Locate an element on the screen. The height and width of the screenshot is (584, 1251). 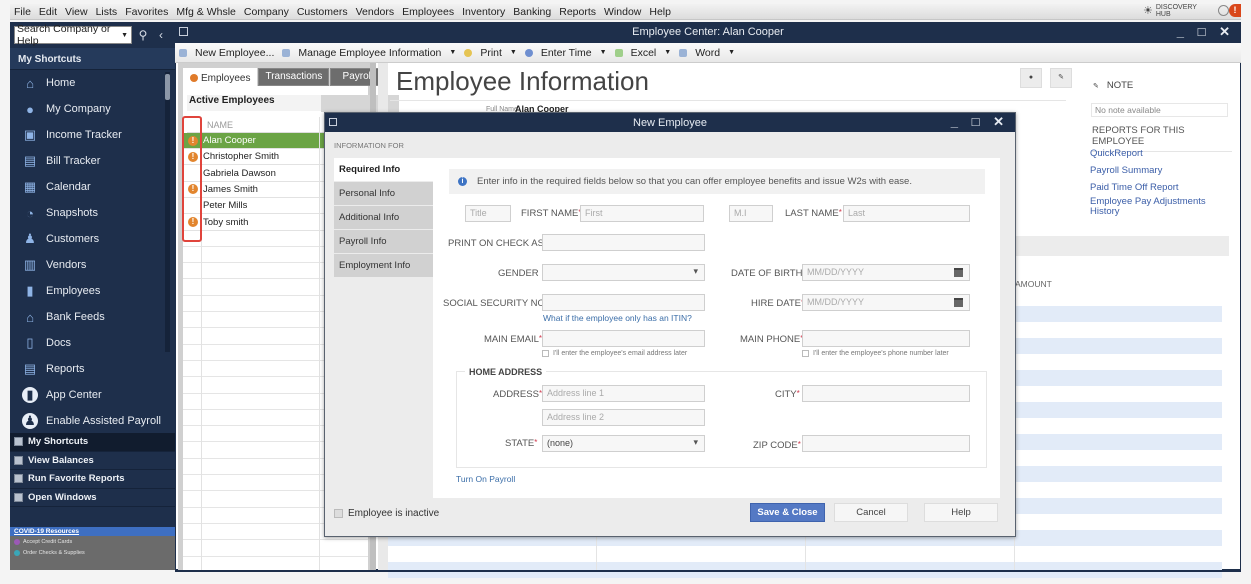
itin-link: What if the employee only has an ITIN? is located at coordinates (617, 318).